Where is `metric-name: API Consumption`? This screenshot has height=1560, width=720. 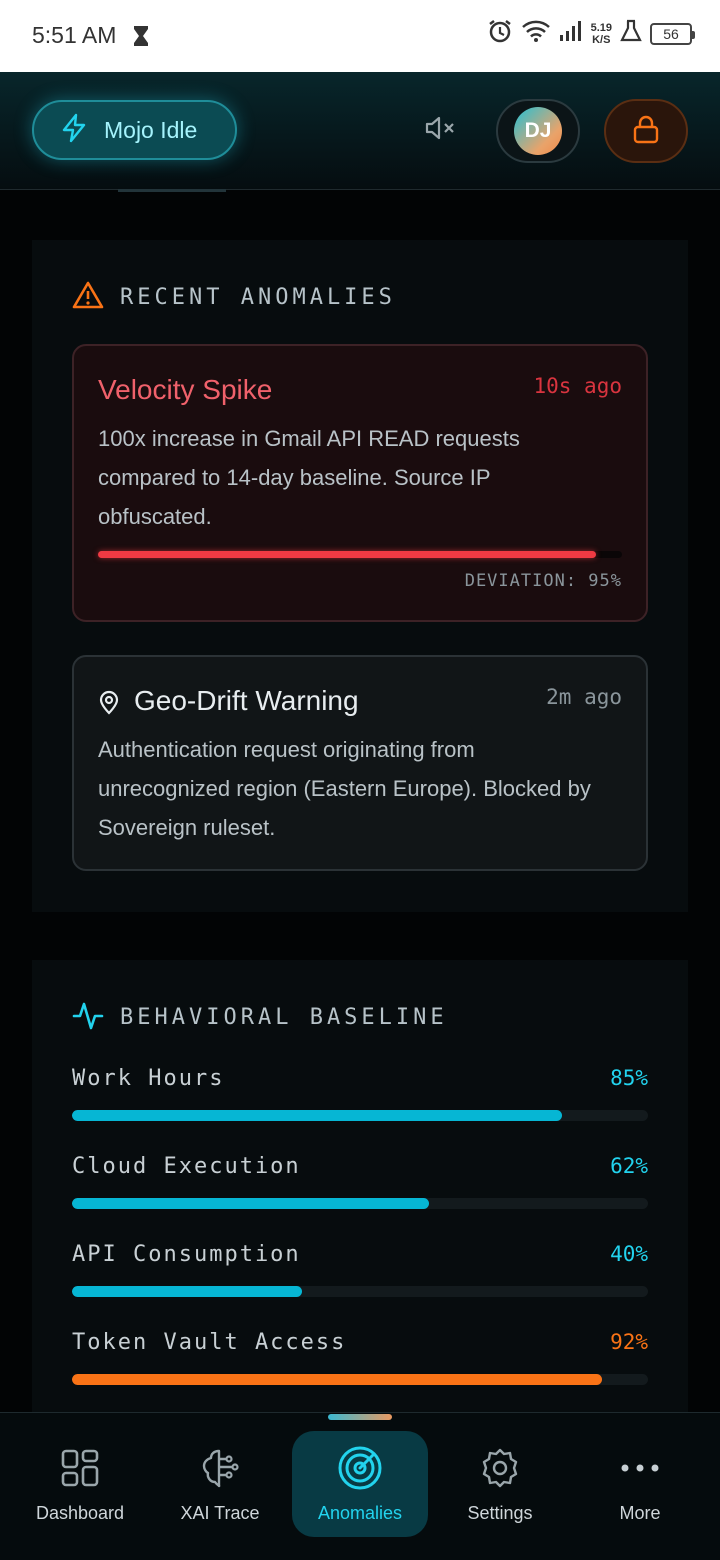 metric-name: API Consumption is located at coordinates (186, 1254).